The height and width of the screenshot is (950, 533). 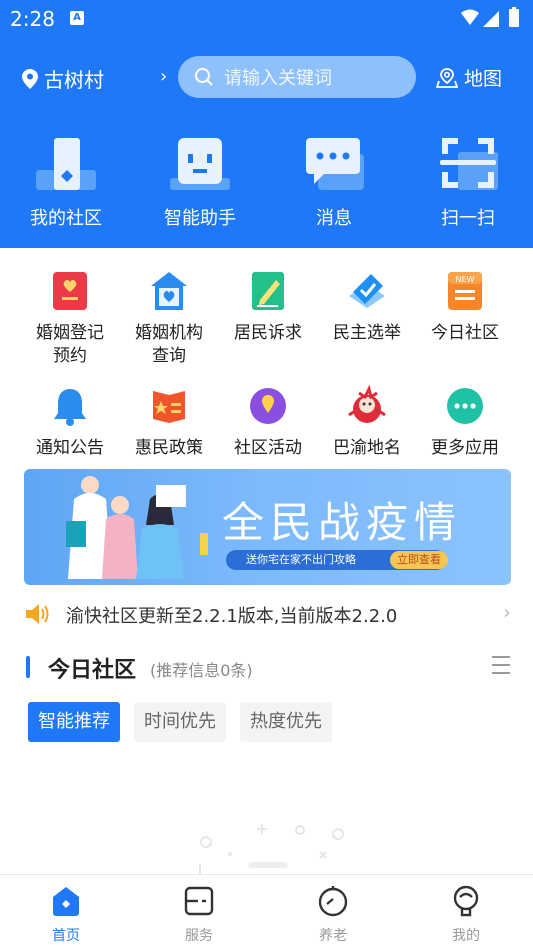 I want to click on community-icon, so click(x=66, y=164).